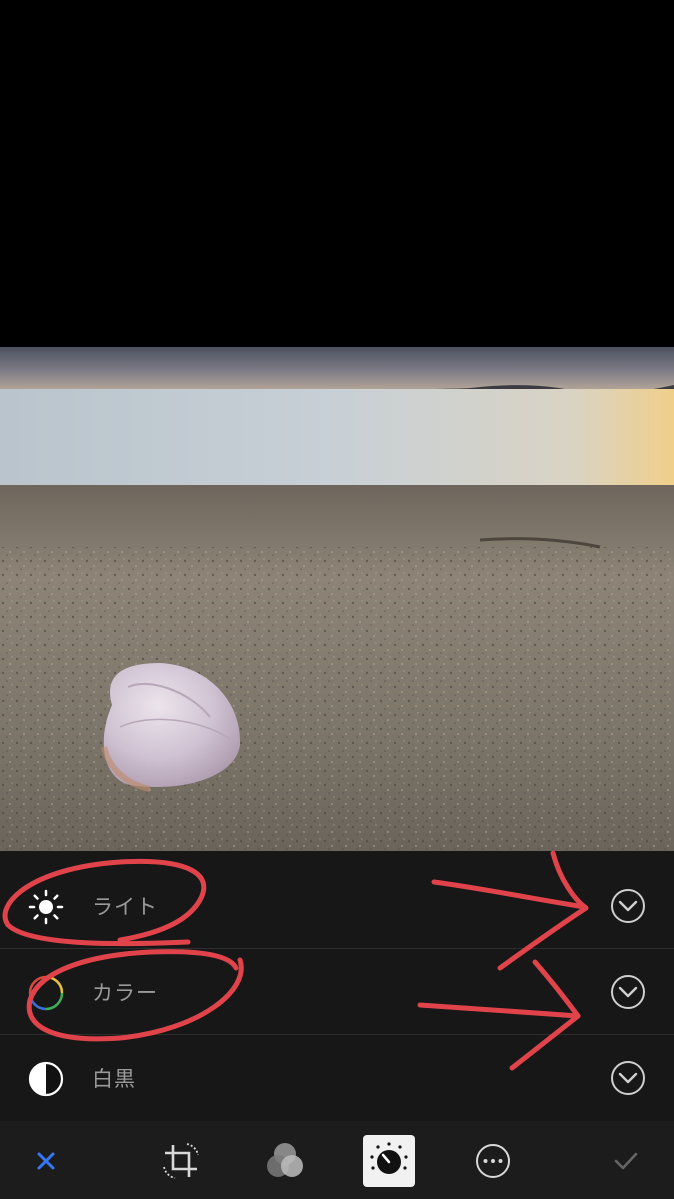 The height and width of the screenshot is (1199, 674). Describe the element at coordinates (46, 1079) in the screenshot. I see `half-circle-icon` at that location.